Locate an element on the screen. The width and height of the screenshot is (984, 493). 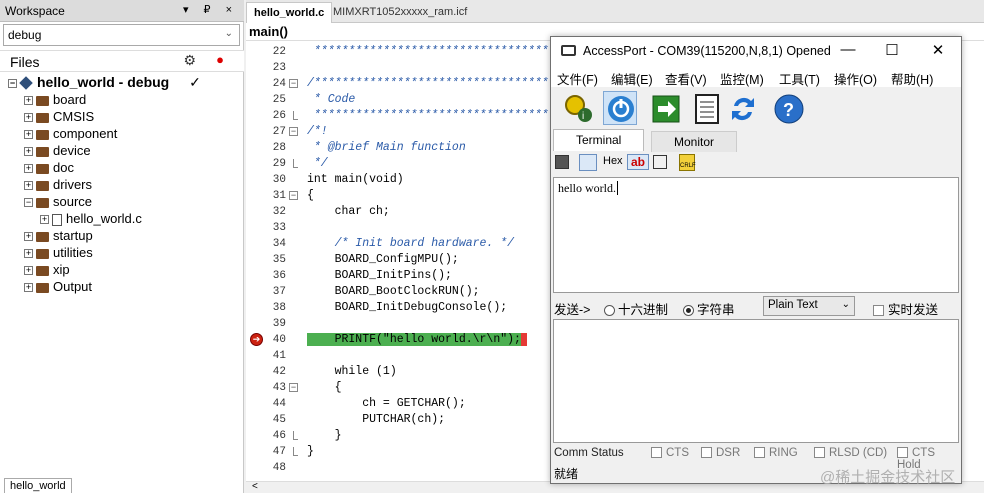
line-number: 32 is located at coordinates (279, 212).